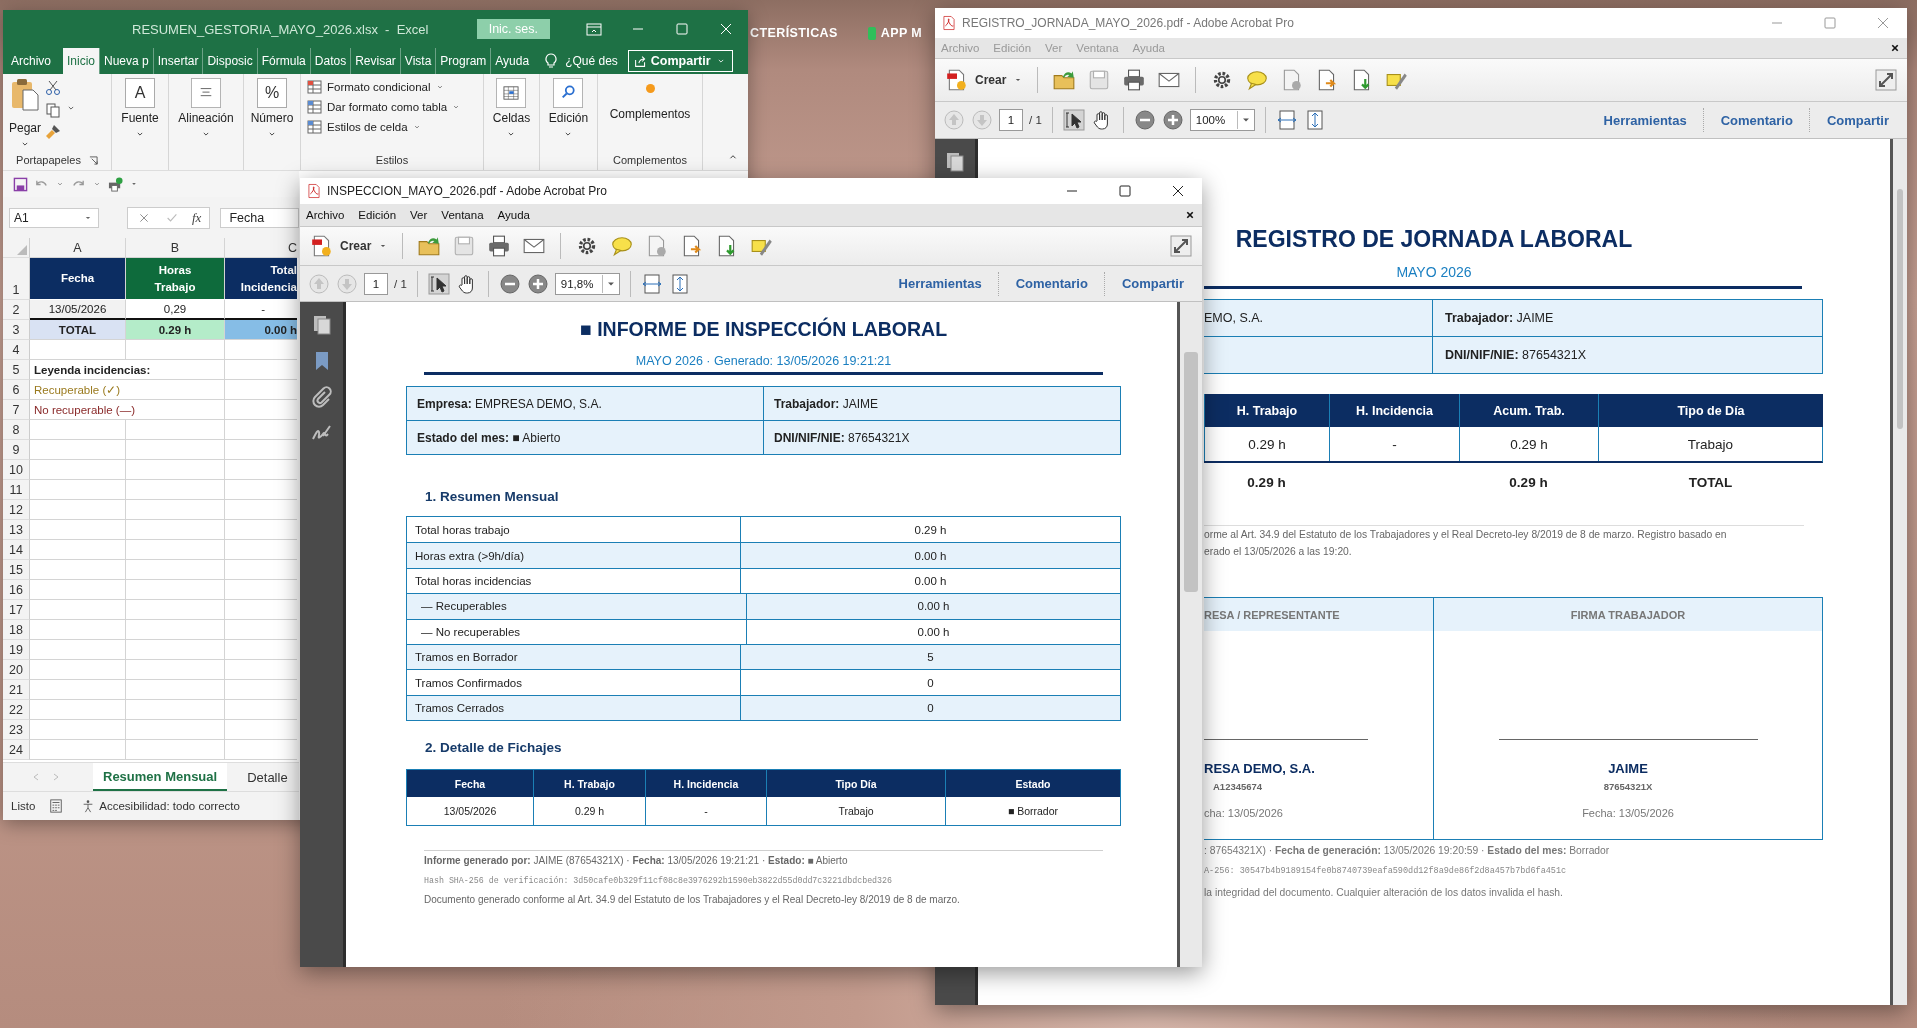 Image resolution: width=1917 pixels, height=1028 pixels. What do you see at coordinates (347, 283) in the screenshot?
I see `arrow-down-icon` at bounding box center [347, 283].